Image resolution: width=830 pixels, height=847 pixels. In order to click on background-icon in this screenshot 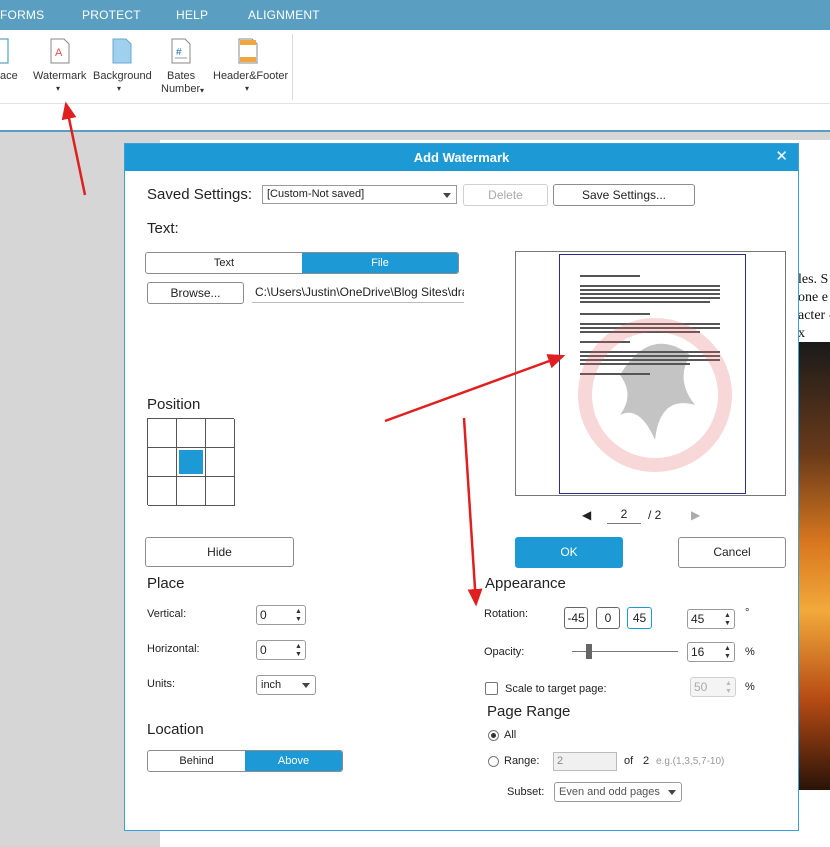, I will do `click(122, 51)`.